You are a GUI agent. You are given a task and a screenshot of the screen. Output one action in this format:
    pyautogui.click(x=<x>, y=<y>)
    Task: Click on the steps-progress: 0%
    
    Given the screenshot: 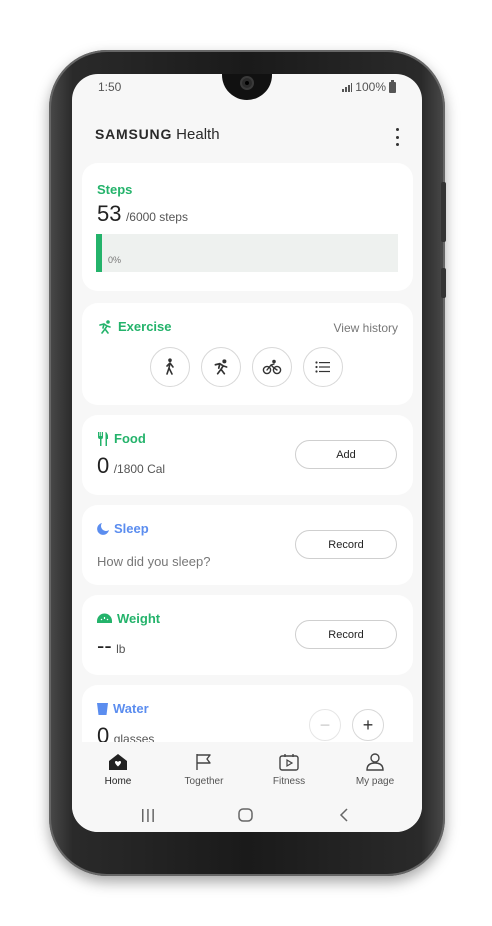 What is the action you would take?
    pyautogui.click(x=247, y=253)
    